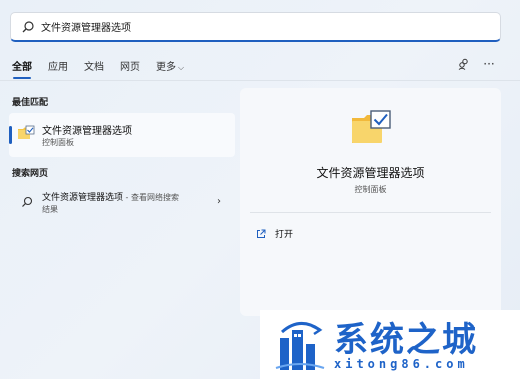  What do you see at coordinates (181, 67) in the screenshot?
I see `chevron-down-icon: ⌵` at bounding box center [181, 67].